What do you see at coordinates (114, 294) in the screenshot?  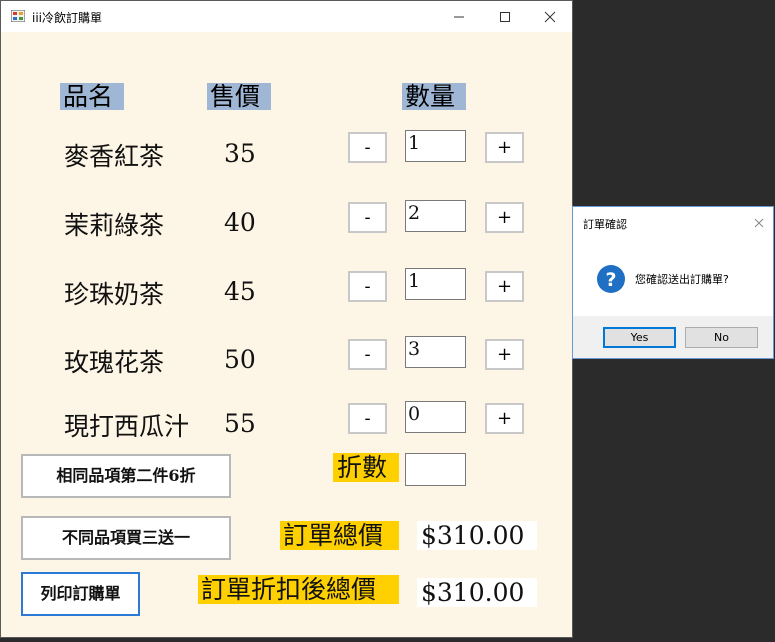 I see `item-name: 珍珠奶茶` at bounding box center [114, 294].